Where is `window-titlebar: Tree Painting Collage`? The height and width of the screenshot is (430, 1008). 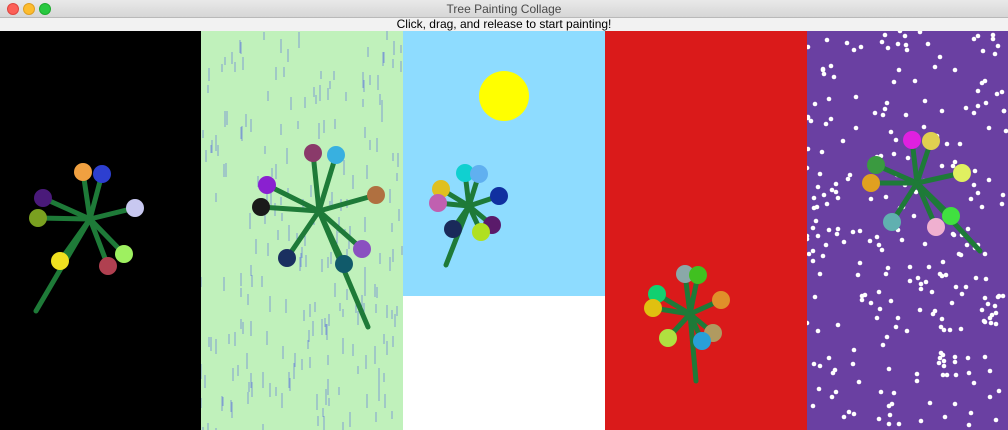
window-titlebar: Tree Painting Collage is located at coordinates (504, 9).